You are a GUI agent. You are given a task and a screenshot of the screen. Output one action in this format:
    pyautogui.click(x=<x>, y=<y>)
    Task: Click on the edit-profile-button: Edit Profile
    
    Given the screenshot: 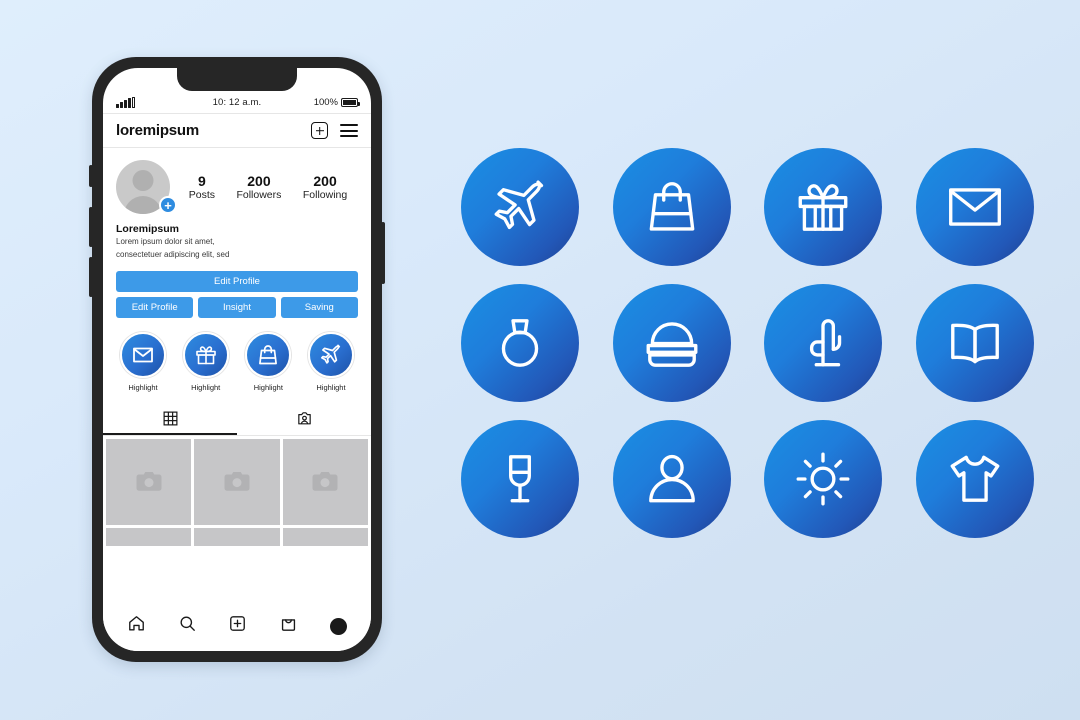 What is the action you would take?
    pyautogui.click(x=237, y=282)
    